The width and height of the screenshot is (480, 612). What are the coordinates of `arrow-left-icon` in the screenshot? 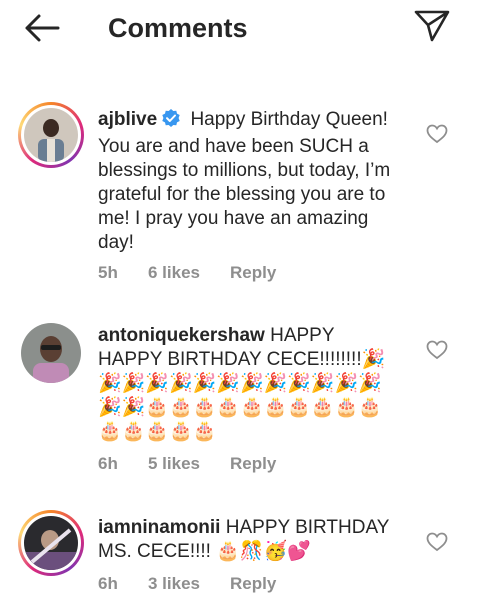 It's located at (42, 28).